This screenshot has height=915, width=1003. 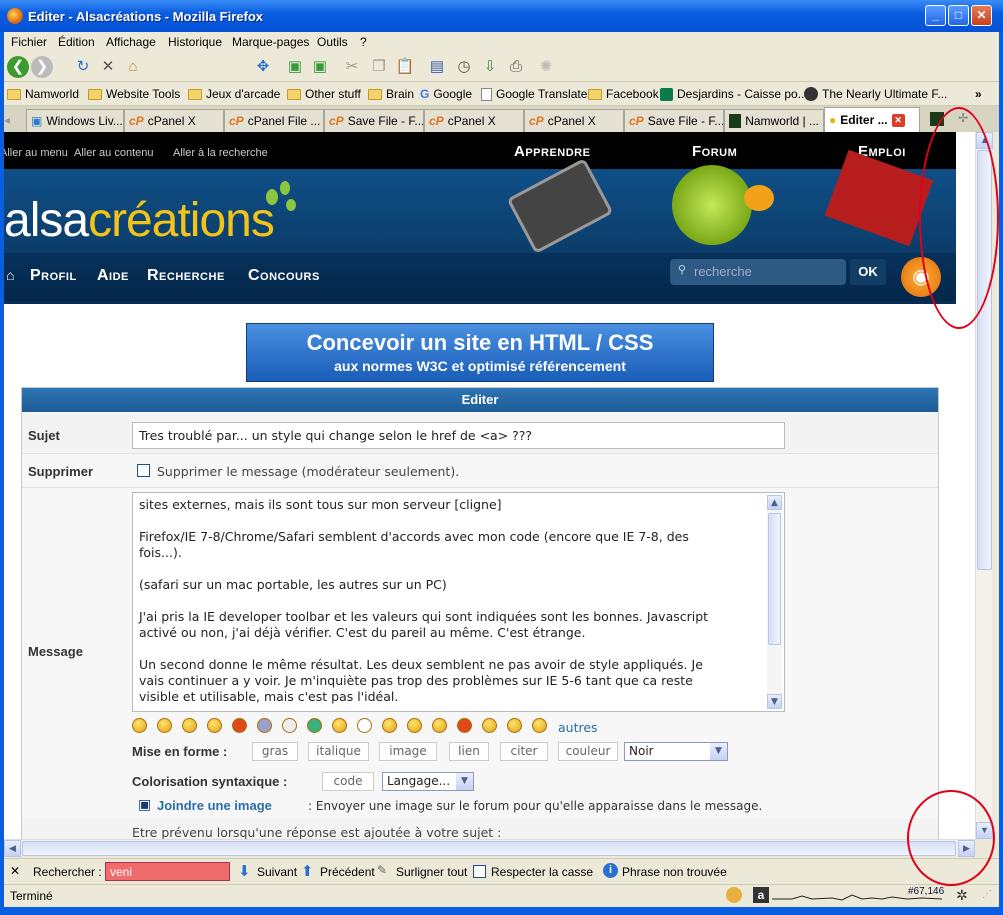 I want to click on bookmarks-icon: ▤, so click(x=437, y=67).